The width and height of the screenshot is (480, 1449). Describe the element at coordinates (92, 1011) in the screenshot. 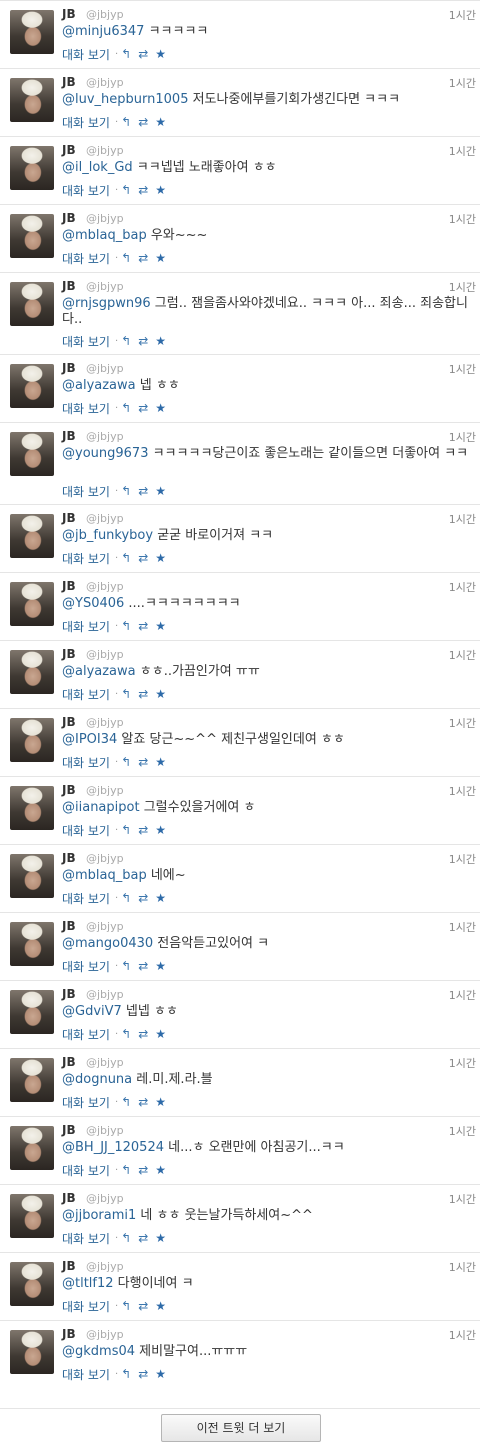

I see `mention-link: @GdviV7` at that location.